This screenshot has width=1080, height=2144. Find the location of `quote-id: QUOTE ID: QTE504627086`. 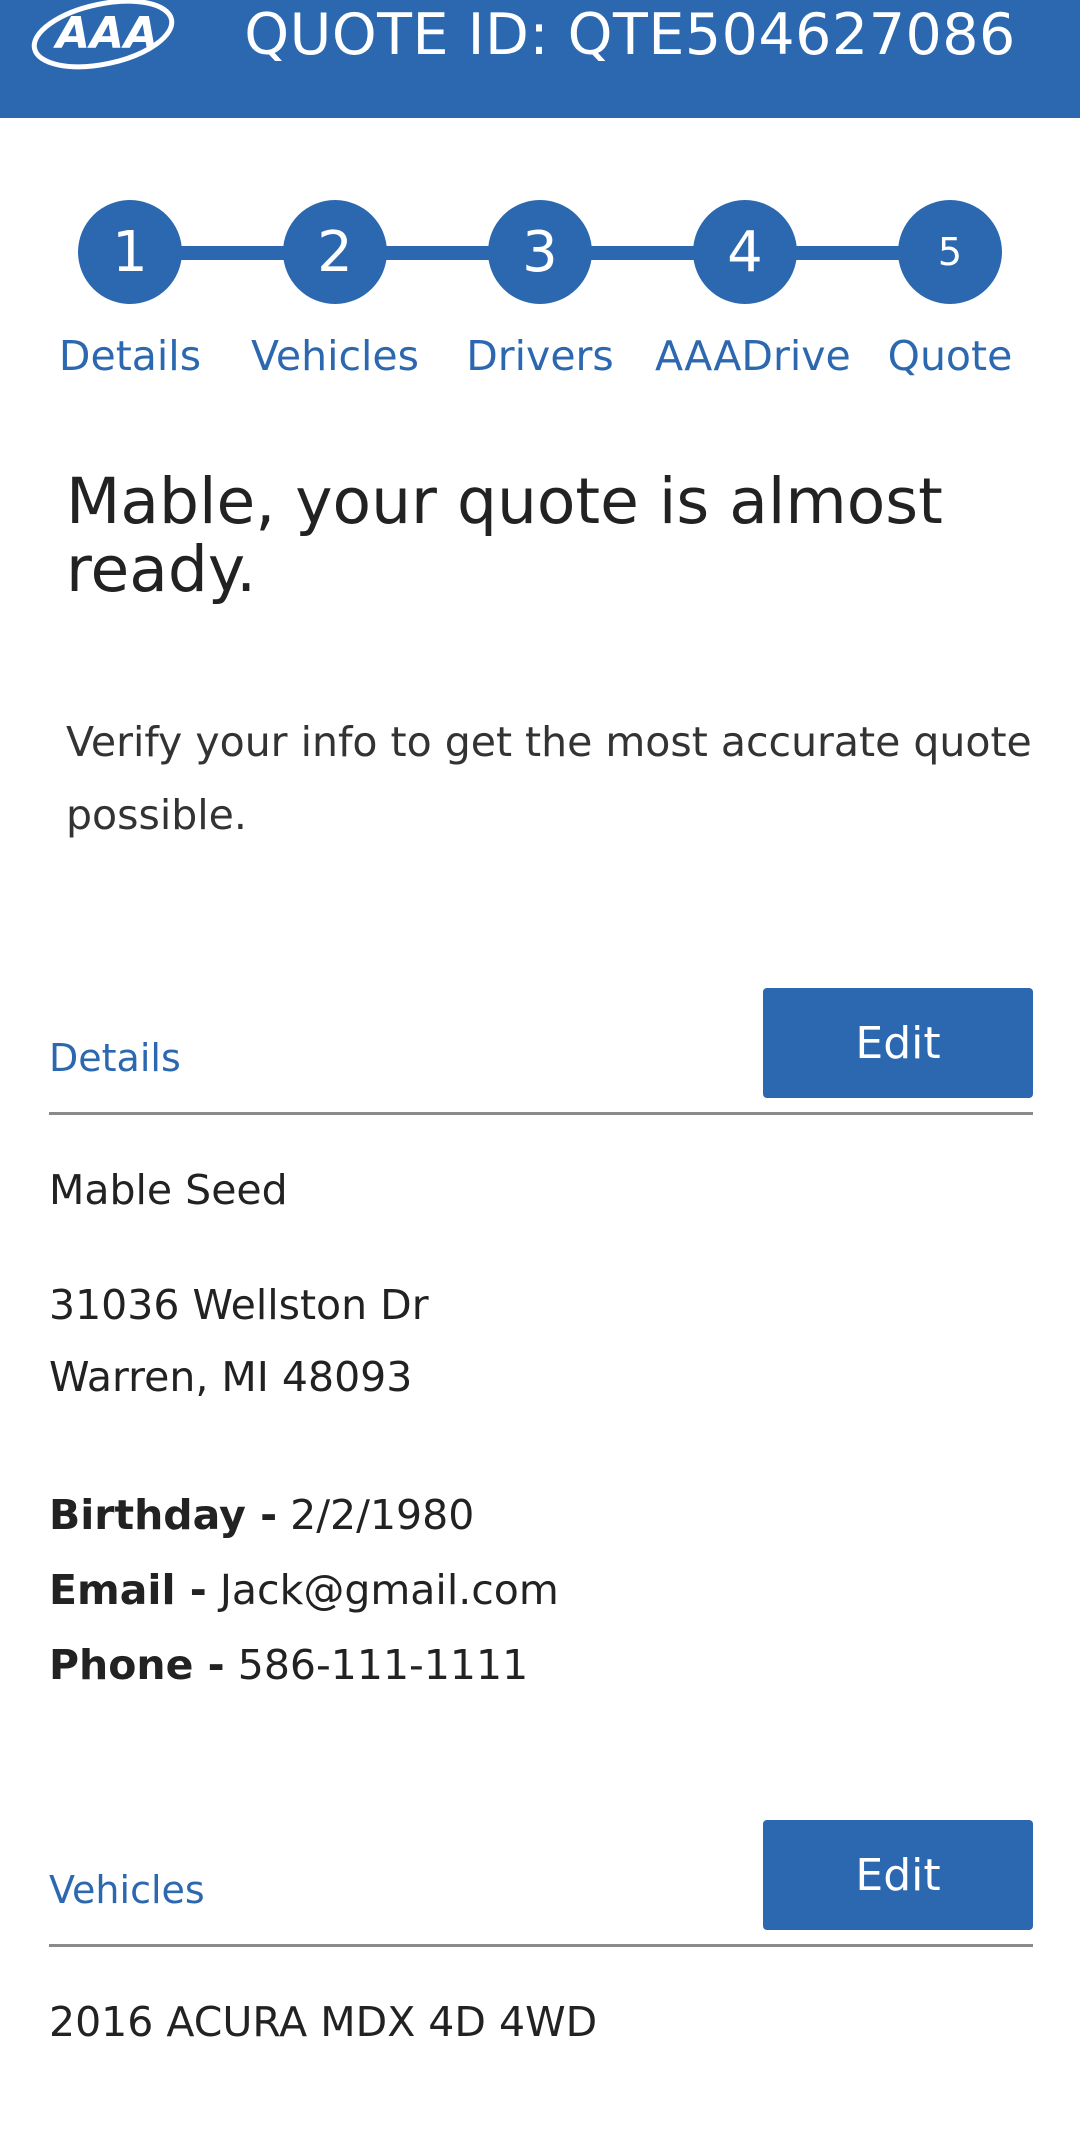

quote-id: QUOTE ID: QTE504627086 is located at coordinates (630, 35).